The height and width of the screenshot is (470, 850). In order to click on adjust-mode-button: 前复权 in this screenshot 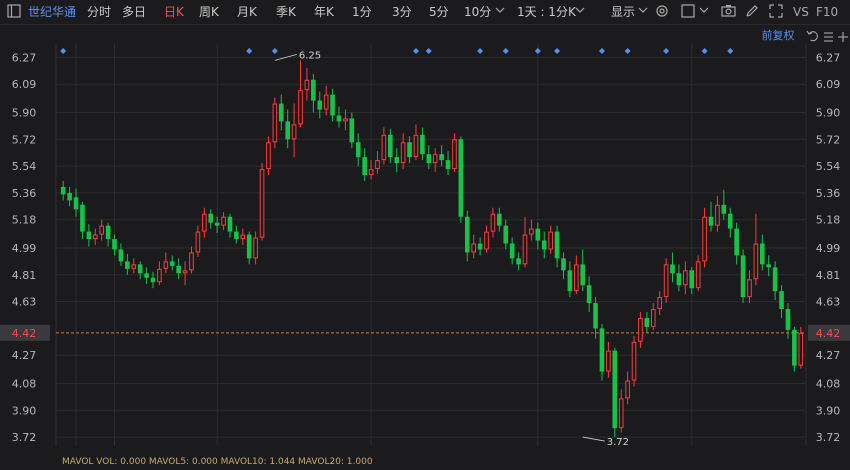, I will do `click(778, 35)`.